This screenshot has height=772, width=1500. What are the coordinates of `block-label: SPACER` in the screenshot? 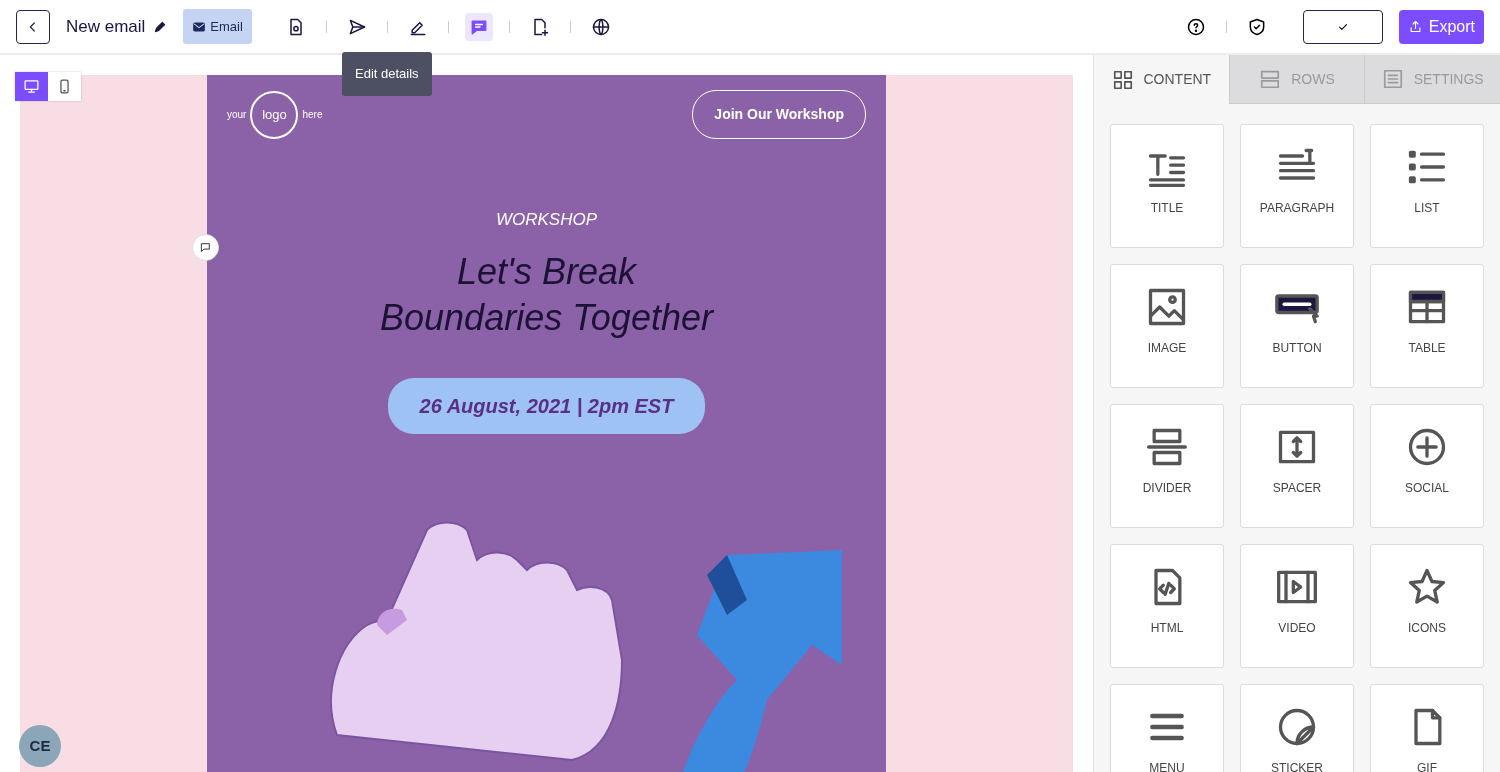 It's located at (1297, 488).